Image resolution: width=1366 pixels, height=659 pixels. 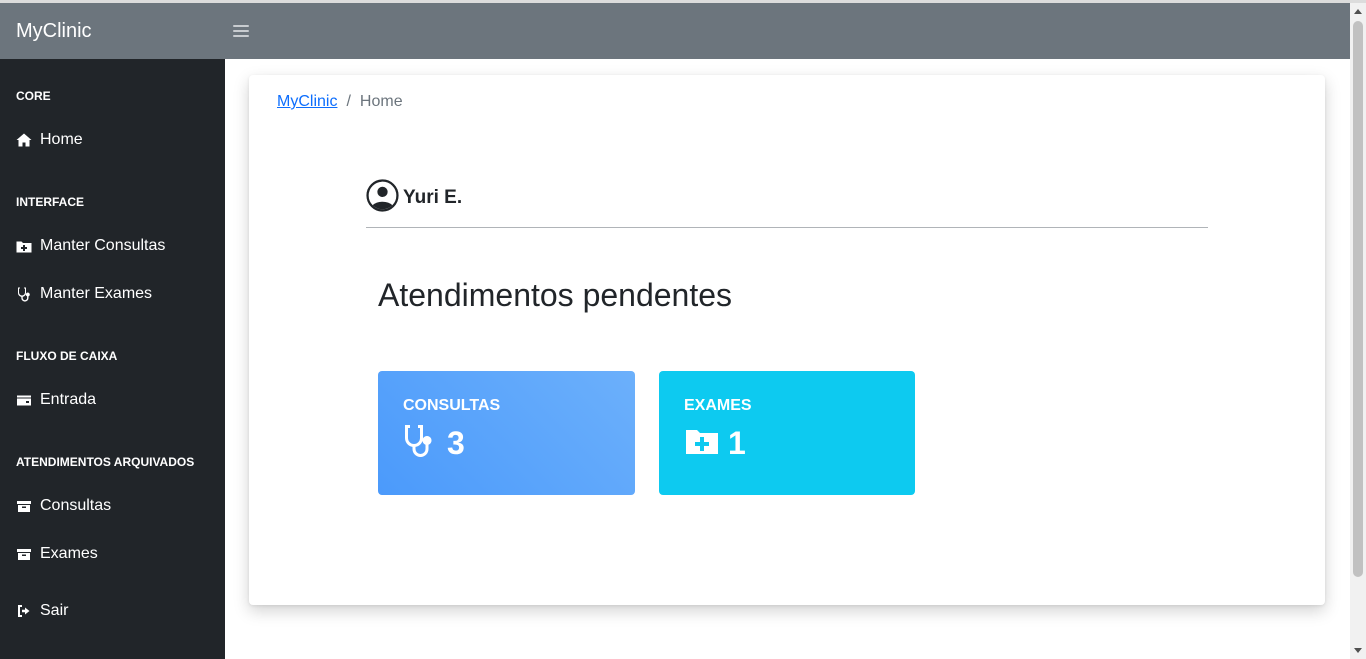 I want to click on sidebar-item-home: Home, so click(x=49, y=140).